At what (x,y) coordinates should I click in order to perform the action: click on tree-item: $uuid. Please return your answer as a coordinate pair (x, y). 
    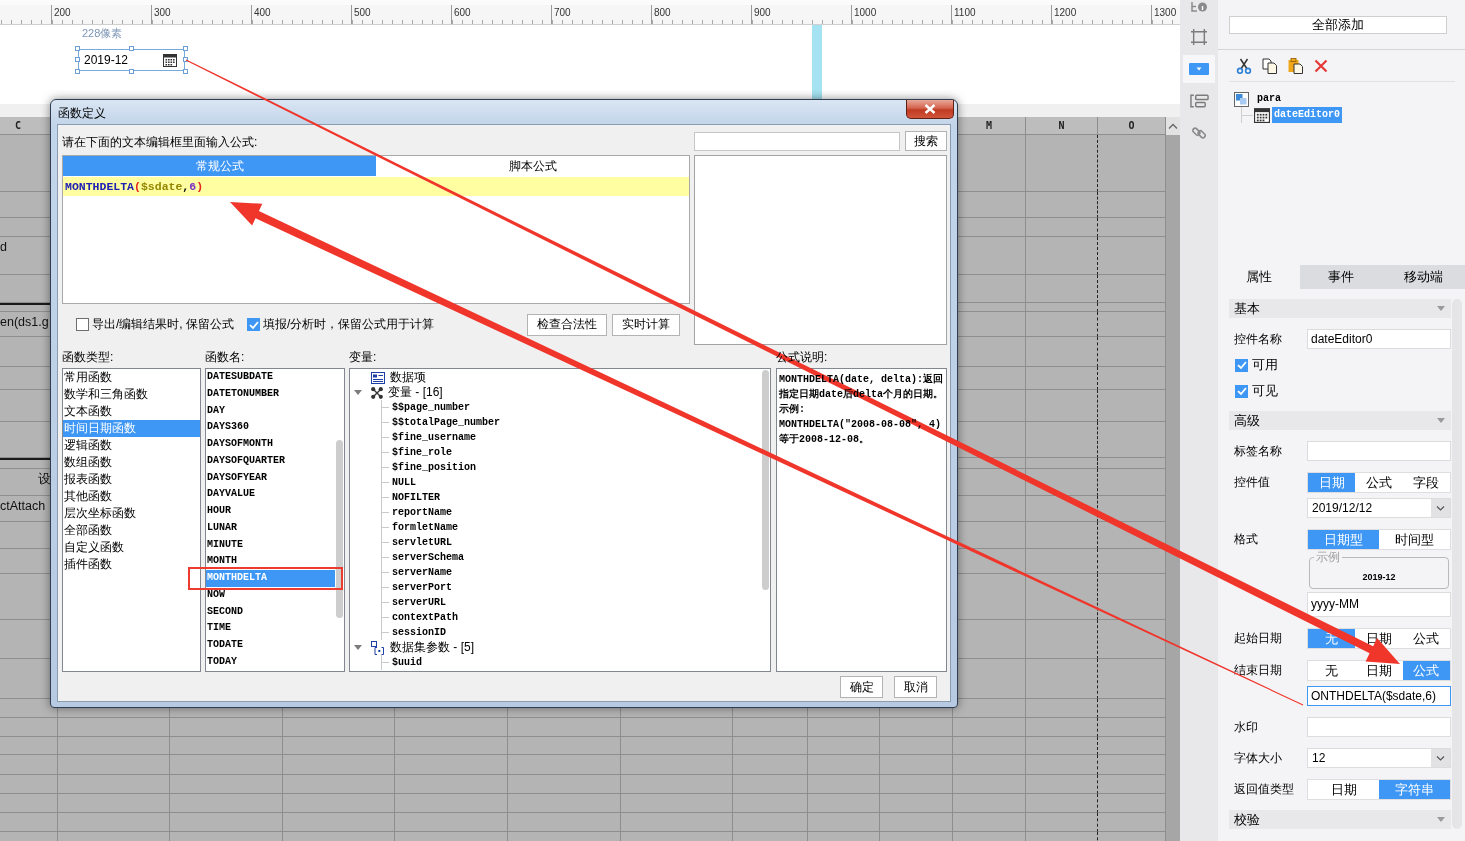
    Looking at the image, I should click on (407, 662).